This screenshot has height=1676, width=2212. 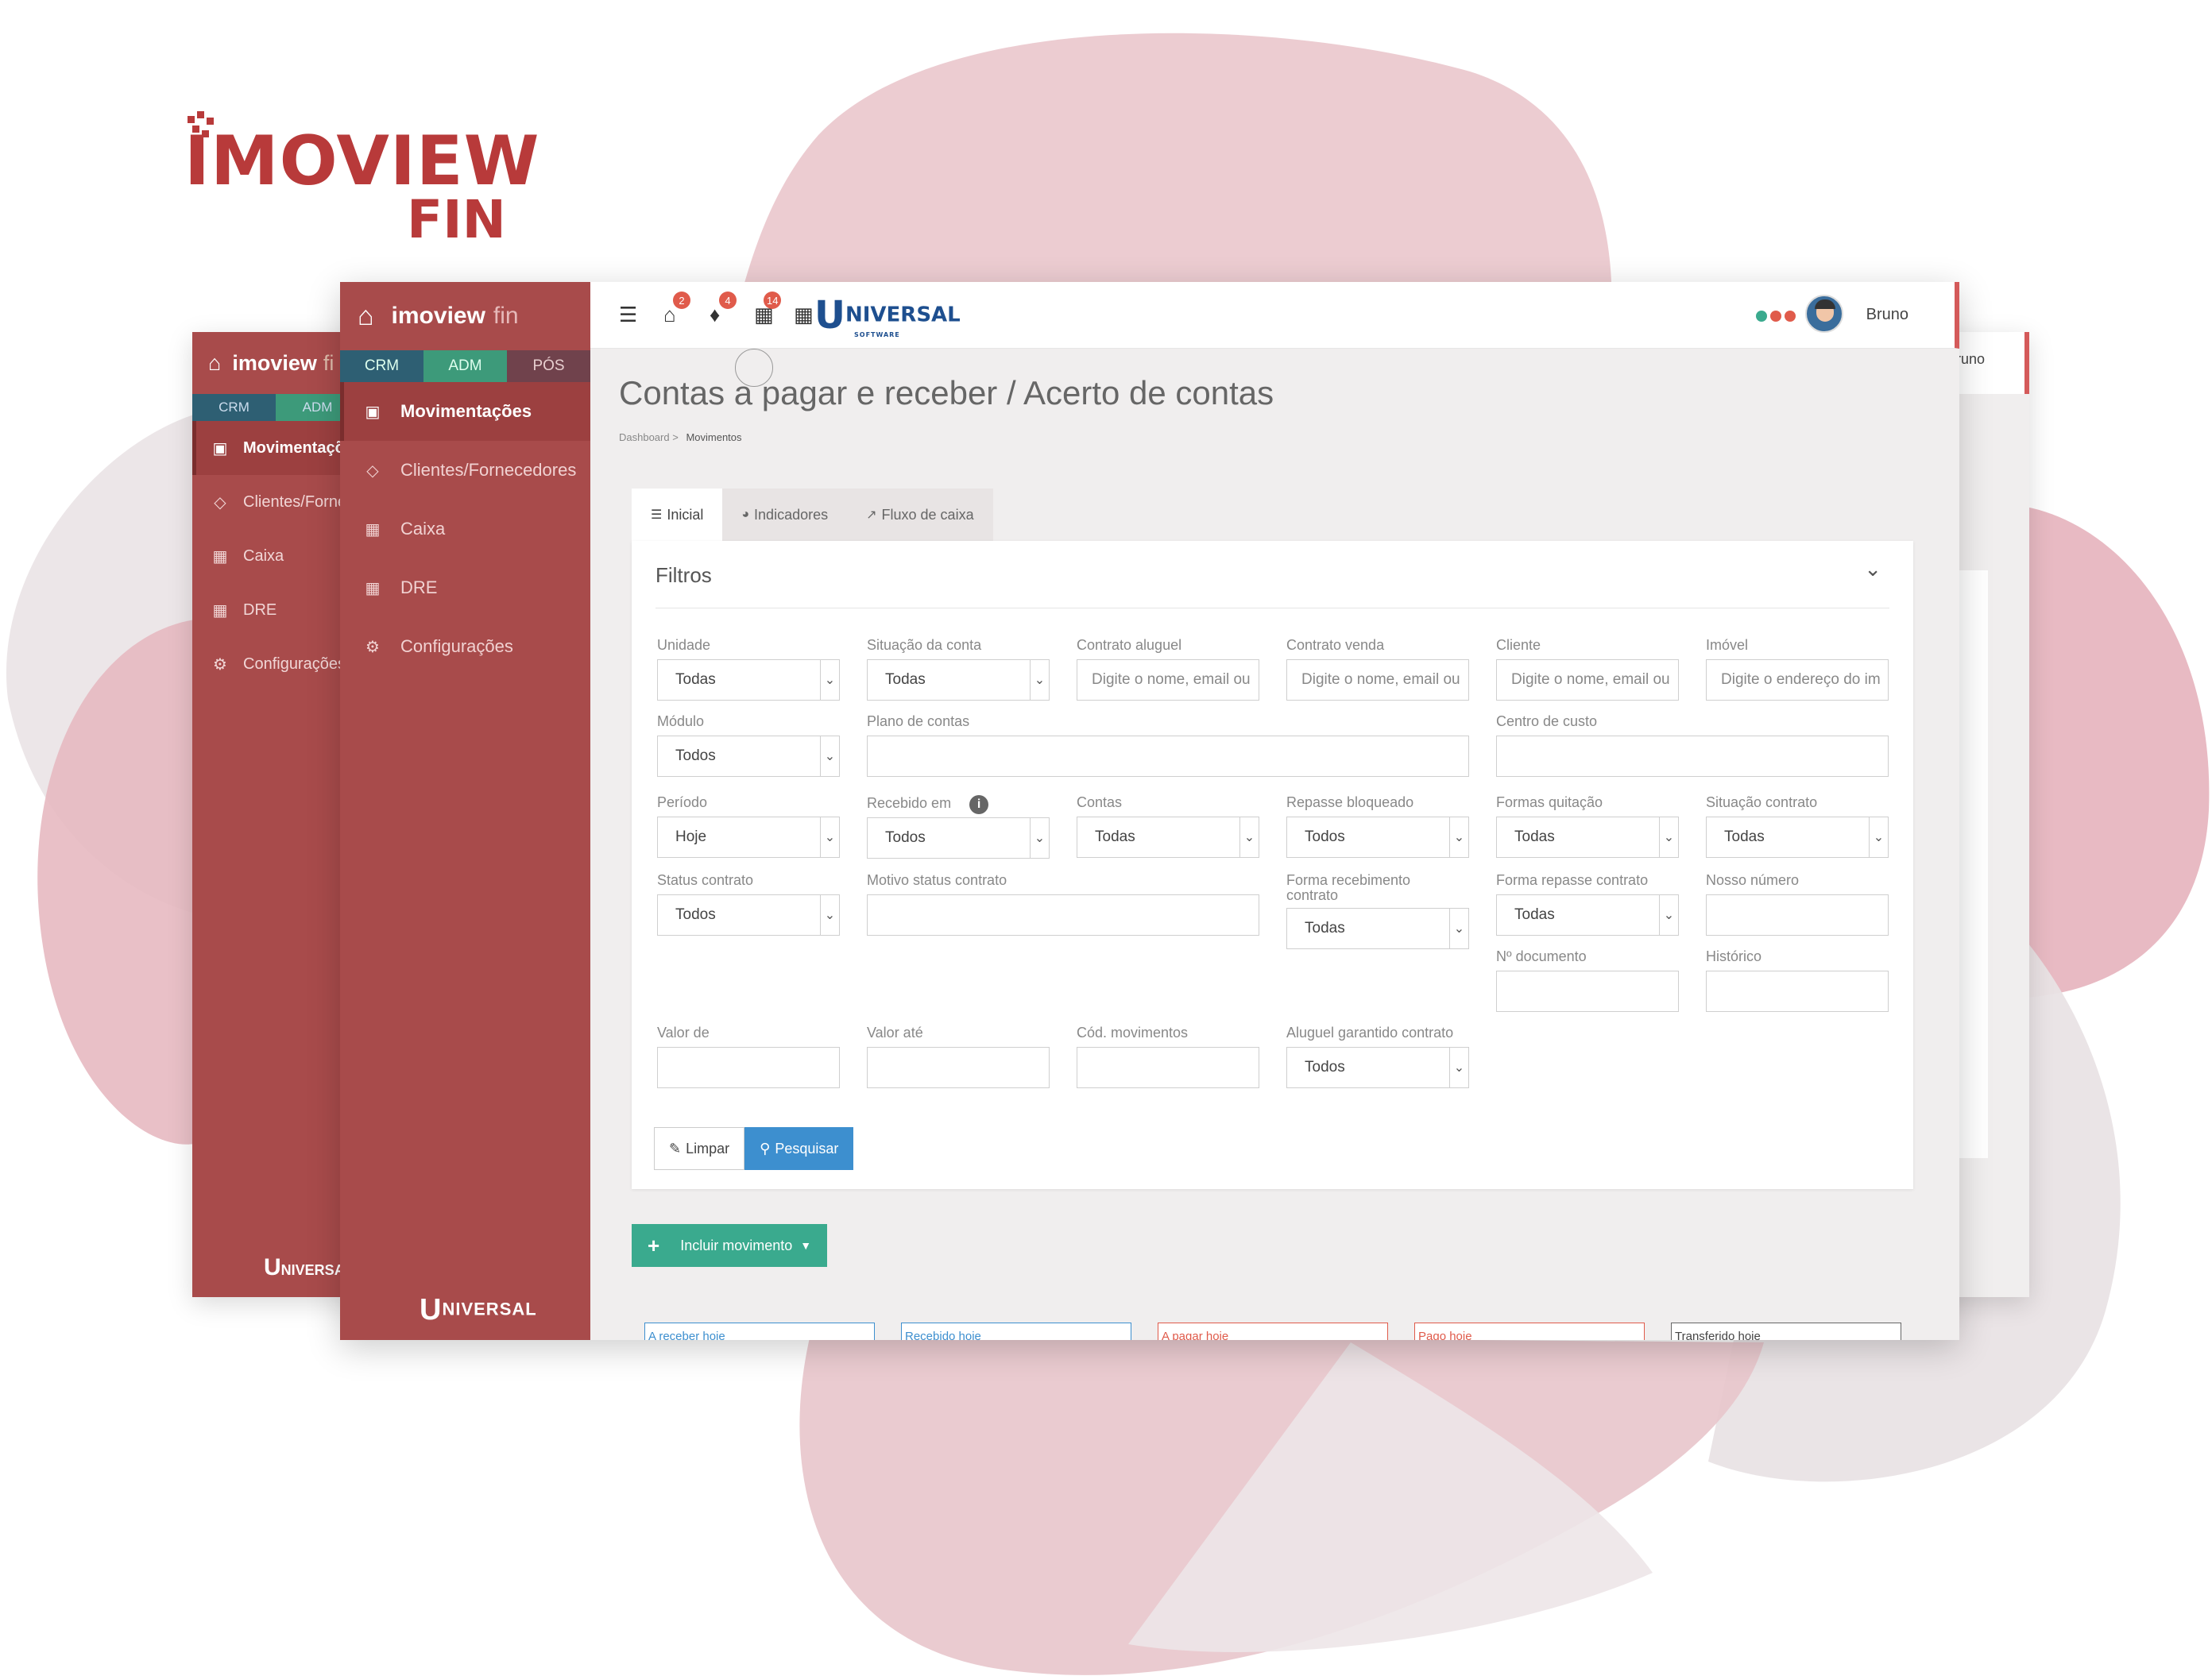 I want to click on calendar-badge: 14, so click(x=773, y=300).